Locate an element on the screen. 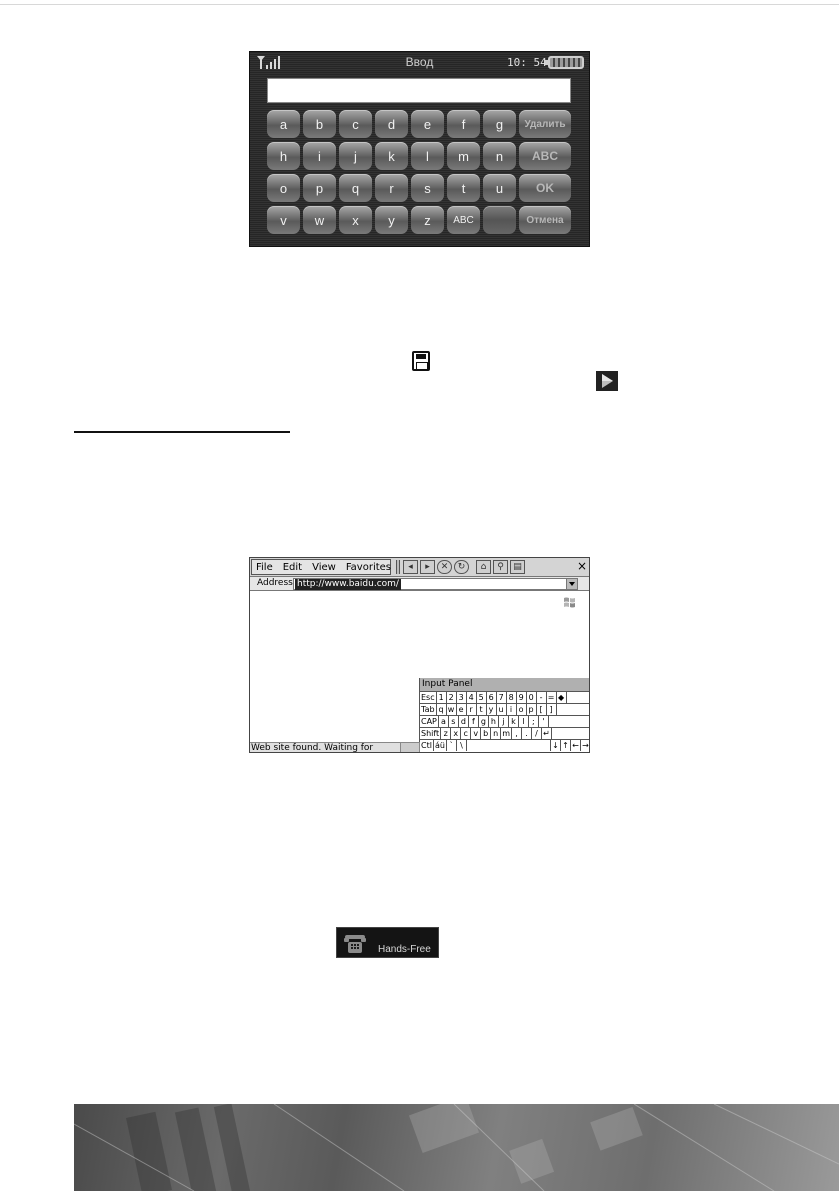 The width and height of the screenshot is (839, 1191). key-u: u is located at coordinates (499, 188).